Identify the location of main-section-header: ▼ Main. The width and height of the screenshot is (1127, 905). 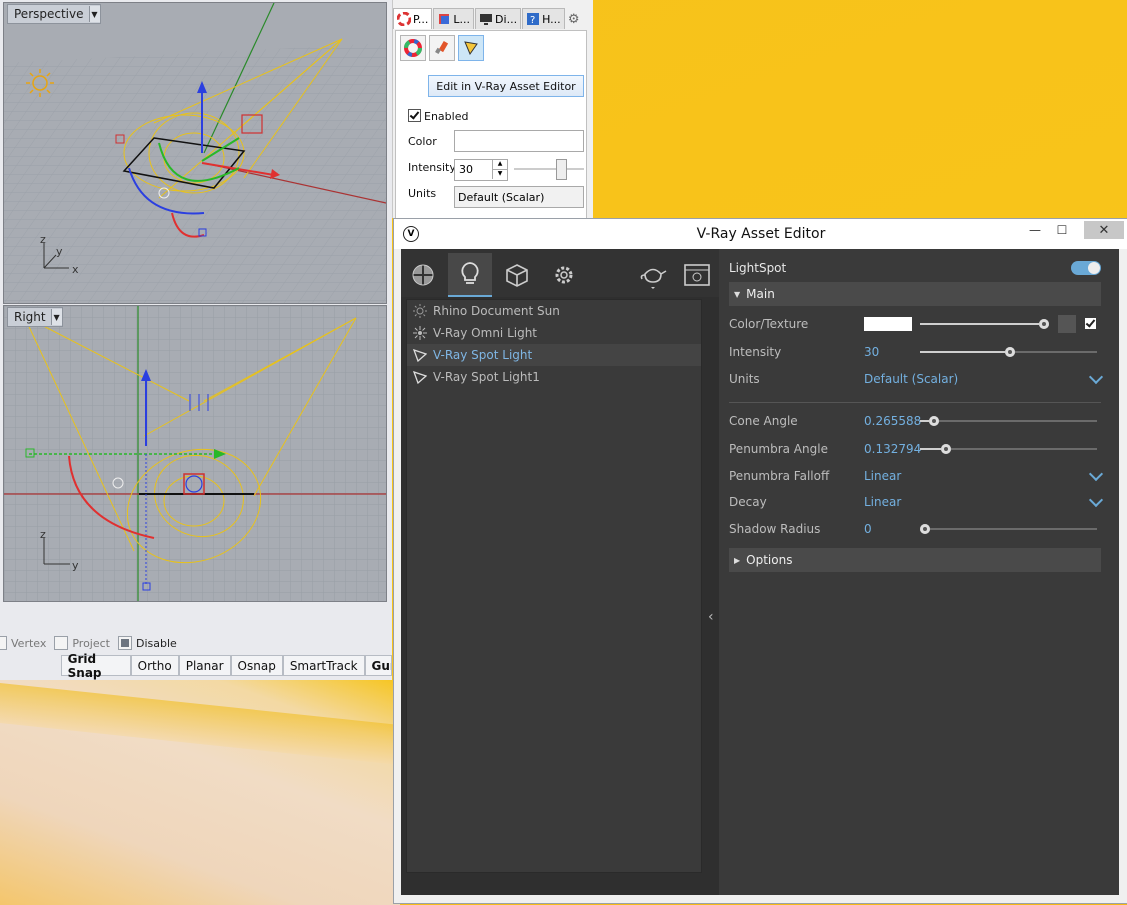
(915, 294).